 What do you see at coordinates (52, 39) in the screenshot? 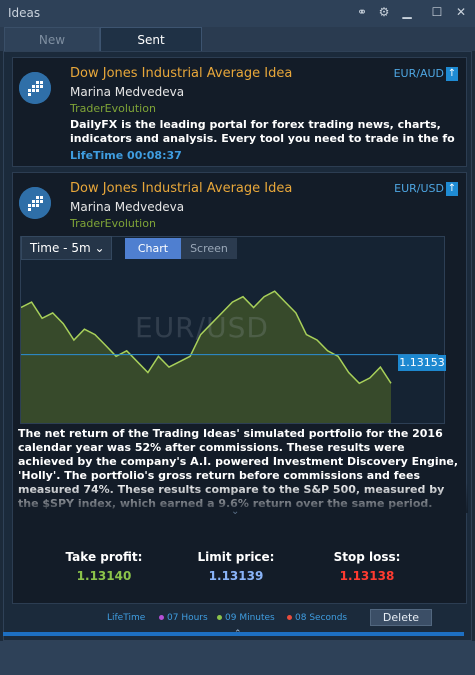
I see `tab-new: New` at bounding box center [52, 39].